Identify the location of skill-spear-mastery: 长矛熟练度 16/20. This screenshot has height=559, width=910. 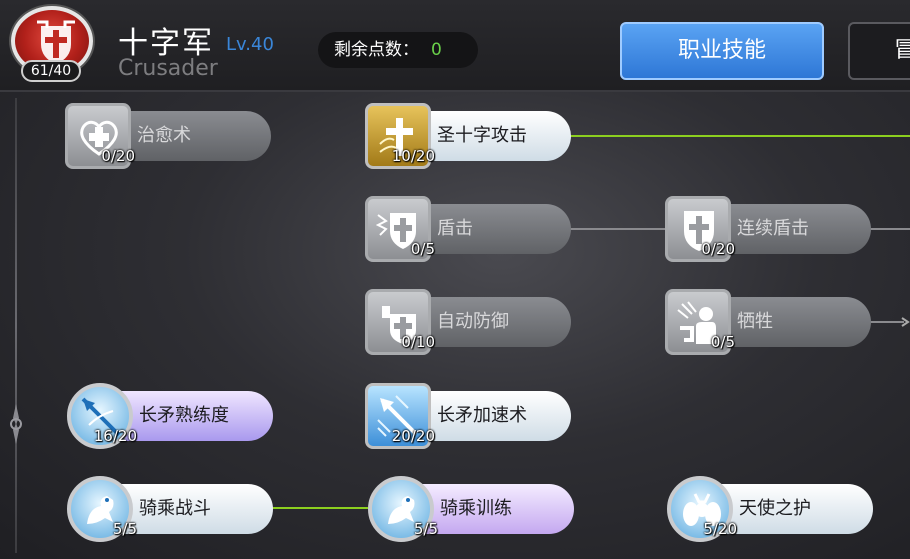
(170, 416).